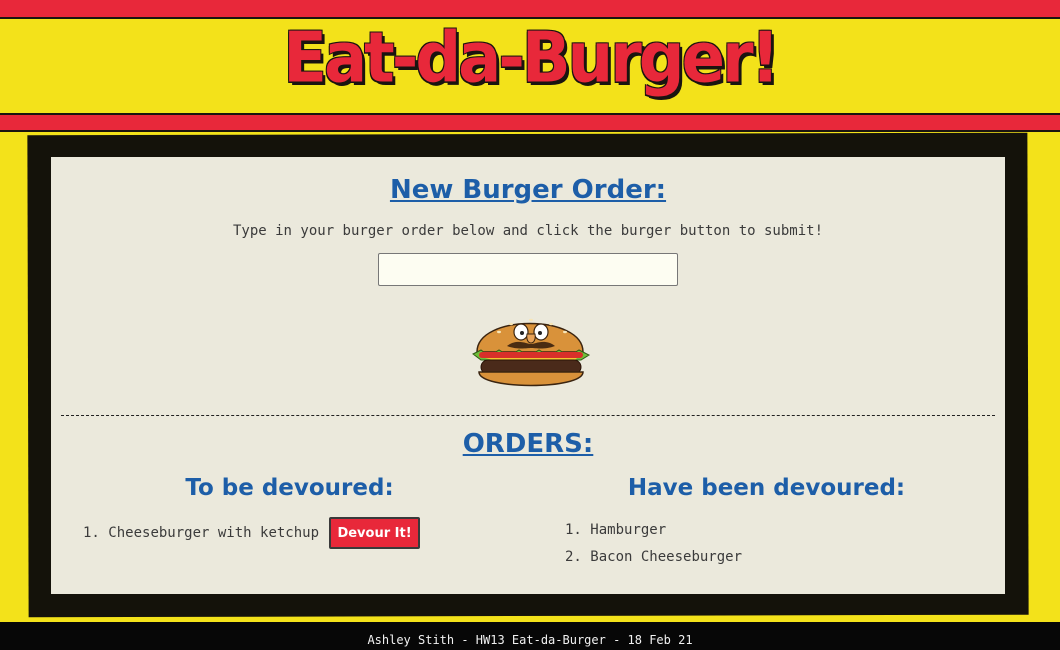  I want to click on list-item: 1. Hamburger, so click(653, 530).